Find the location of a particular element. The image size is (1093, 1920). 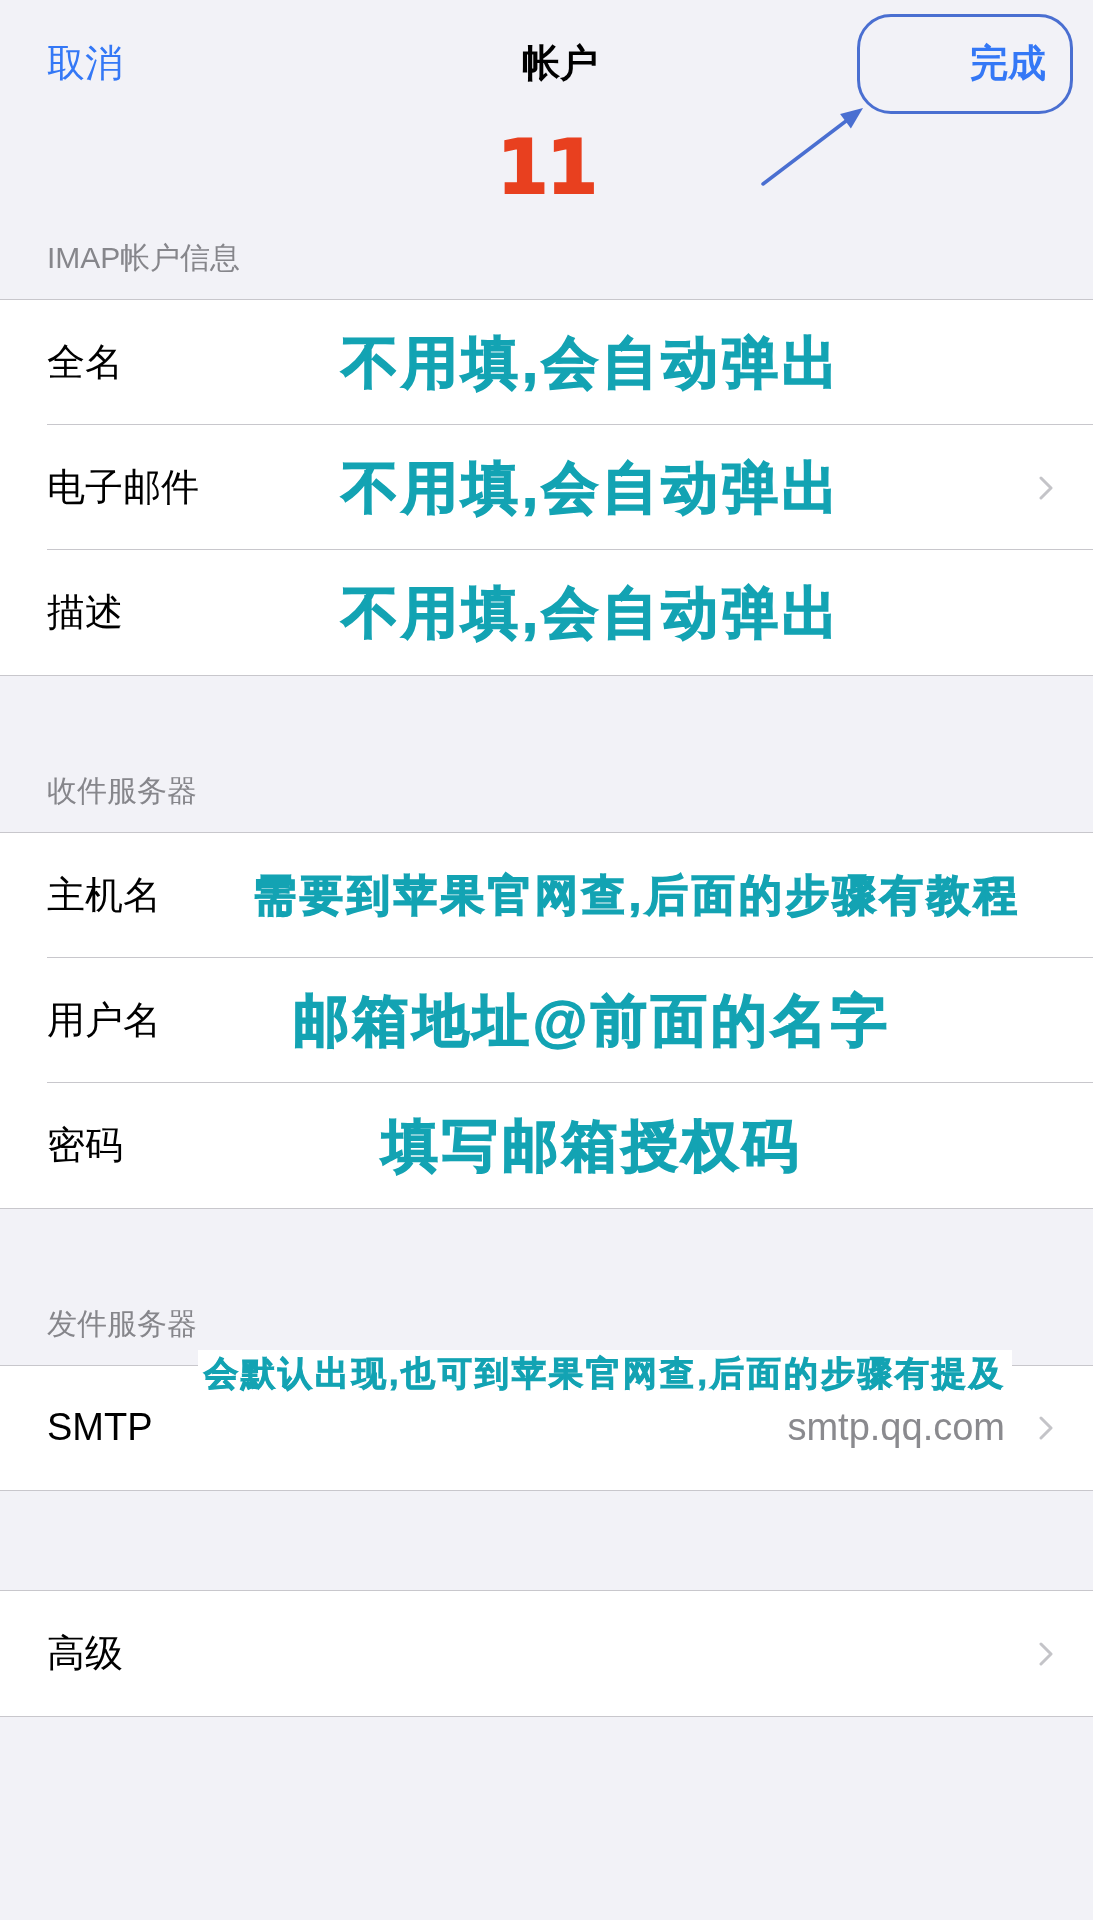

step-number: 11 is located at coordinates (546, 167).